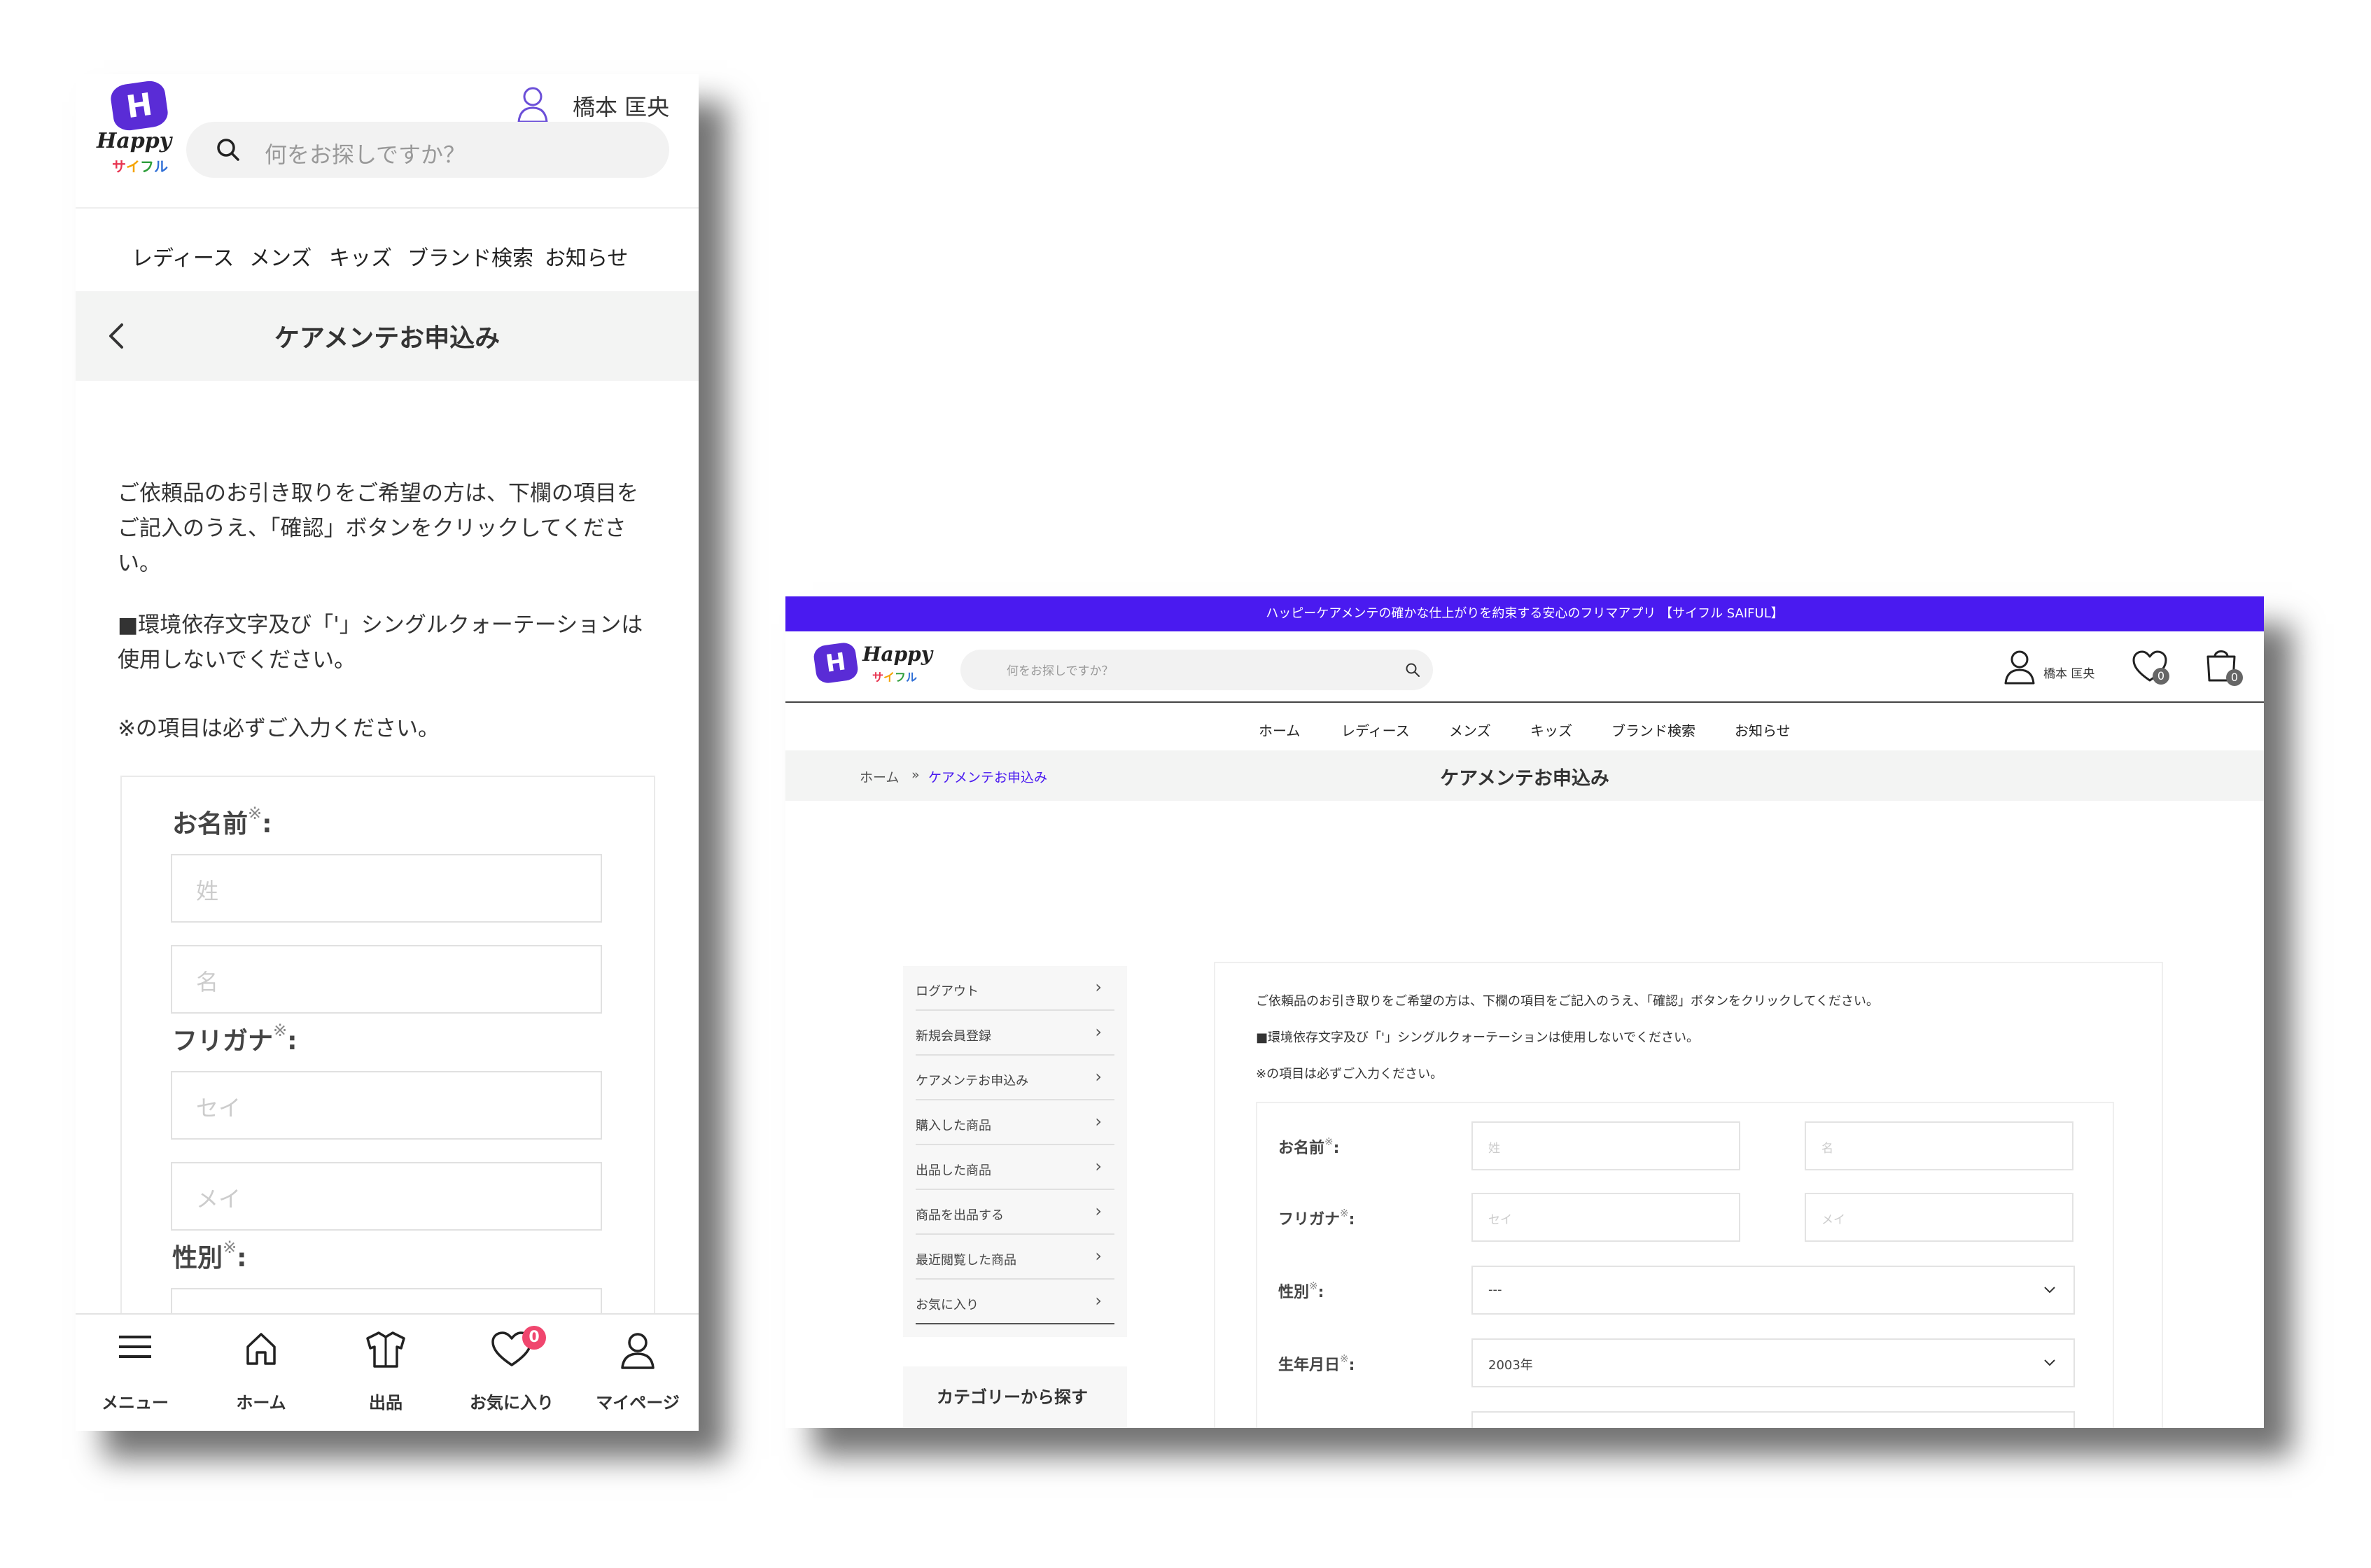 Image resolution: width=2371 pixels, height=1568 pixels. I want to click on tab-home: ホーム, so click(261, 1373).